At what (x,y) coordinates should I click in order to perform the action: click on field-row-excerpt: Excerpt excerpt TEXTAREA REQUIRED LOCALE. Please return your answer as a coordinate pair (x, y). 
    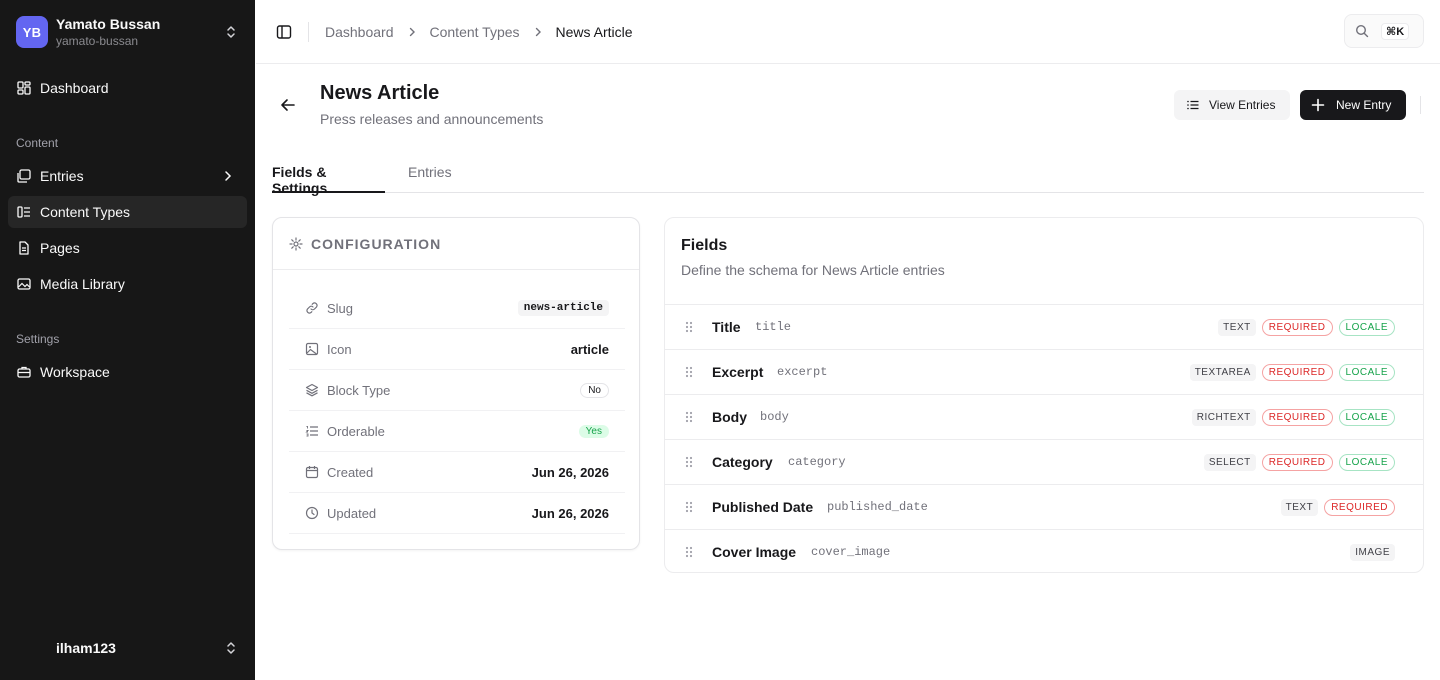
    Looking at the image, I should click on (1044, 371).